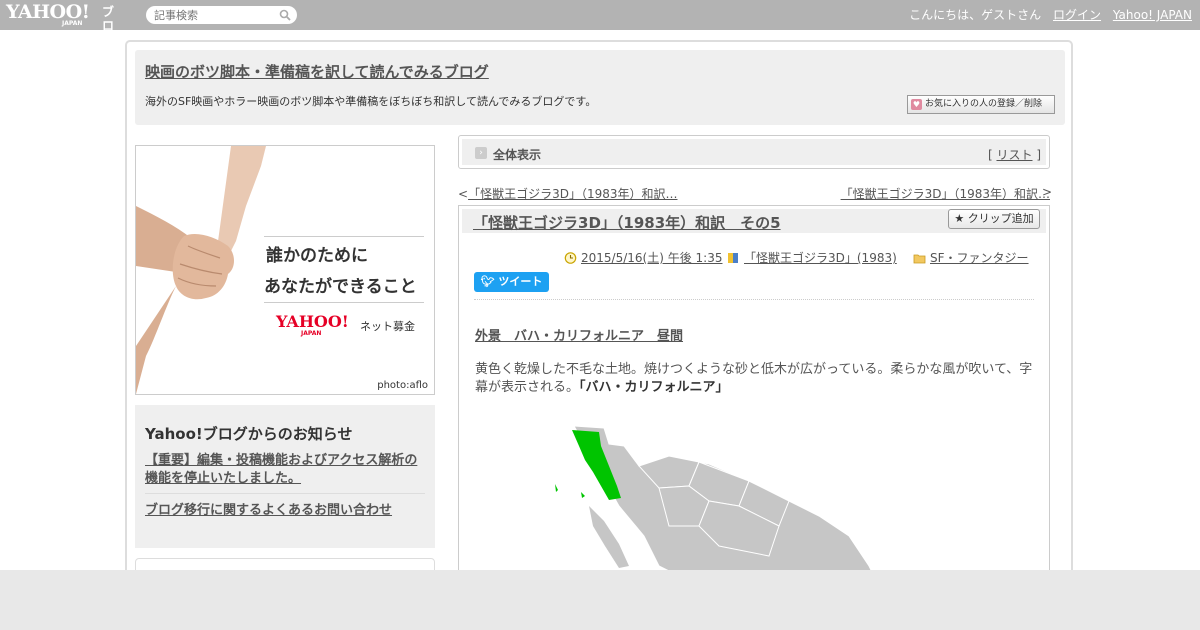 The height and width of the screenshot is (630, 1200). What do you see at coordinates (285, 493) in the screenshot?
I see `notice-divider` at bounding box center [285, 493].